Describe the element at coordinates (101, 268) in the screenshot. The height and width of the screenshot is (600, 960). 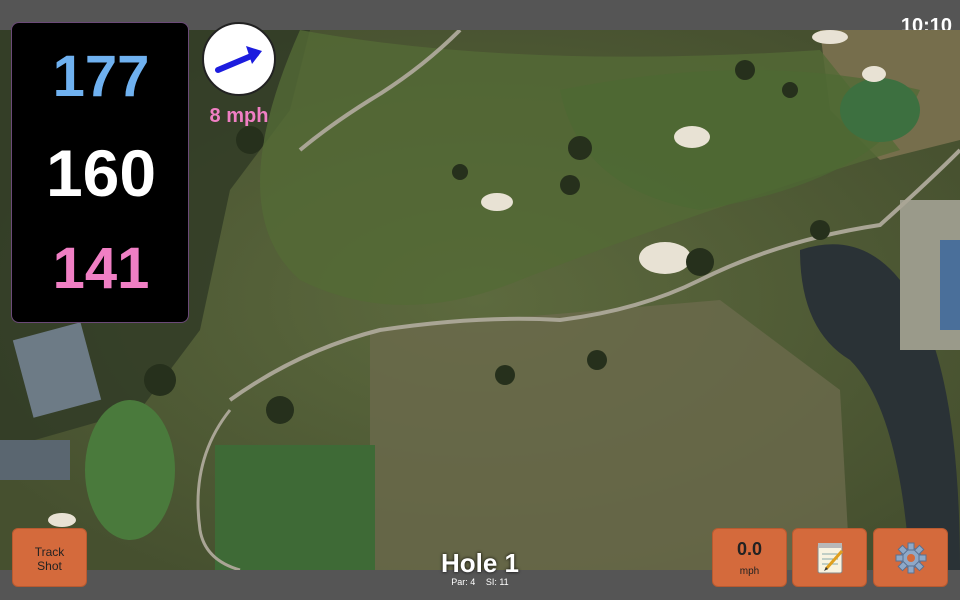
I see `distance-front: 141` at that location.